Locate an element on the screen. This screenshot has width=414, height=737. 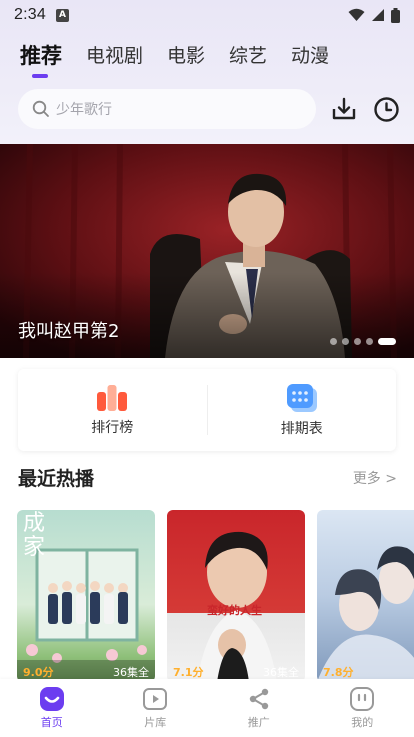
bottom-navigation: 首页 片库 推广 我的 is located at coordinates (207, 708).